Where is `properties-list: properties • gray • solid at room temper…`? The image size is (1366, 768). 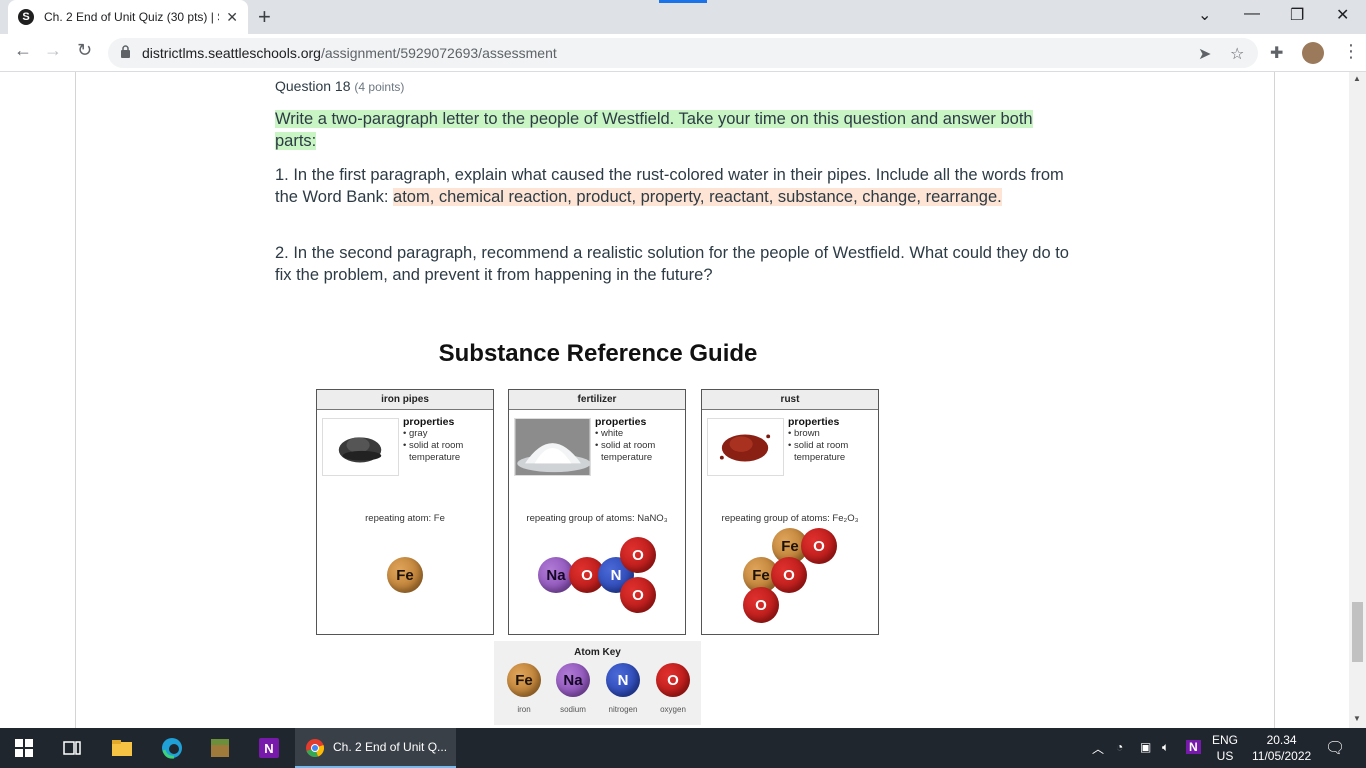 properties-list: properties • gray • solid at room temper… is located at coordinates (433, 439).